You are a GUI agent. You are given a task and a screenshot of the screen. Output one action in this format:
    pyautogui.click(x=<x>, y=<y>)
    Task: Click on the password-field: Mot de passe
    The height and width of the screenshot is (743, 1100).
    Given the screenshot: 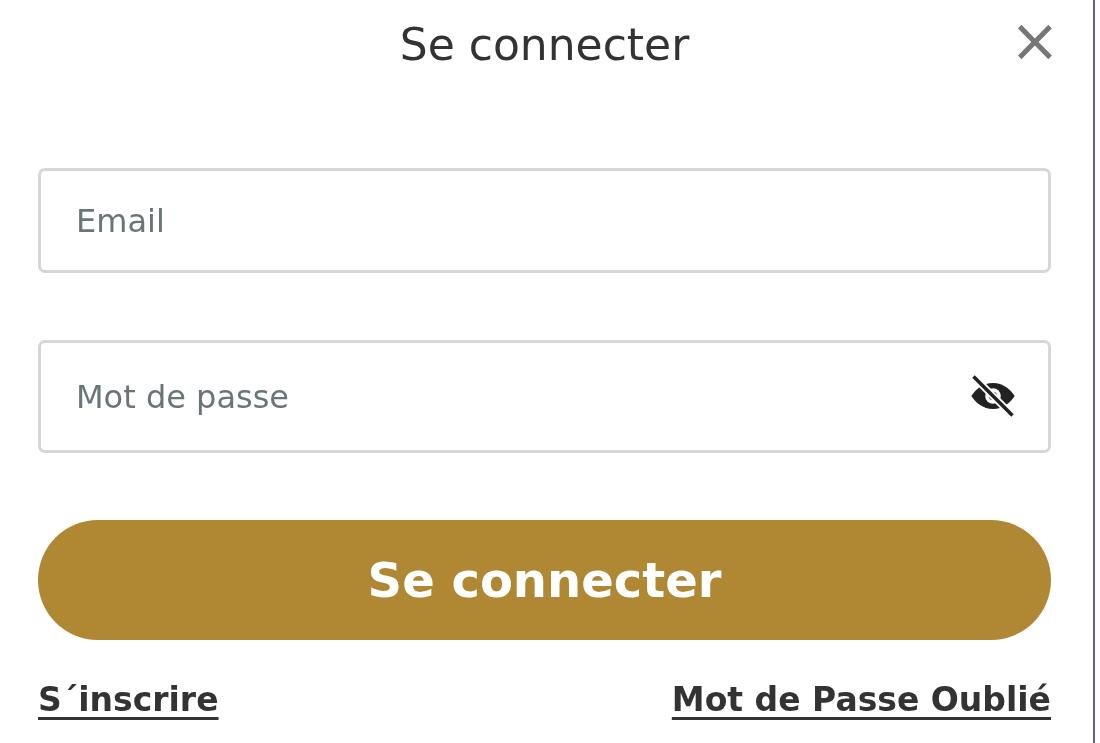 What is the action you would take?
    pyautogui.click(x=544, y=396)
    